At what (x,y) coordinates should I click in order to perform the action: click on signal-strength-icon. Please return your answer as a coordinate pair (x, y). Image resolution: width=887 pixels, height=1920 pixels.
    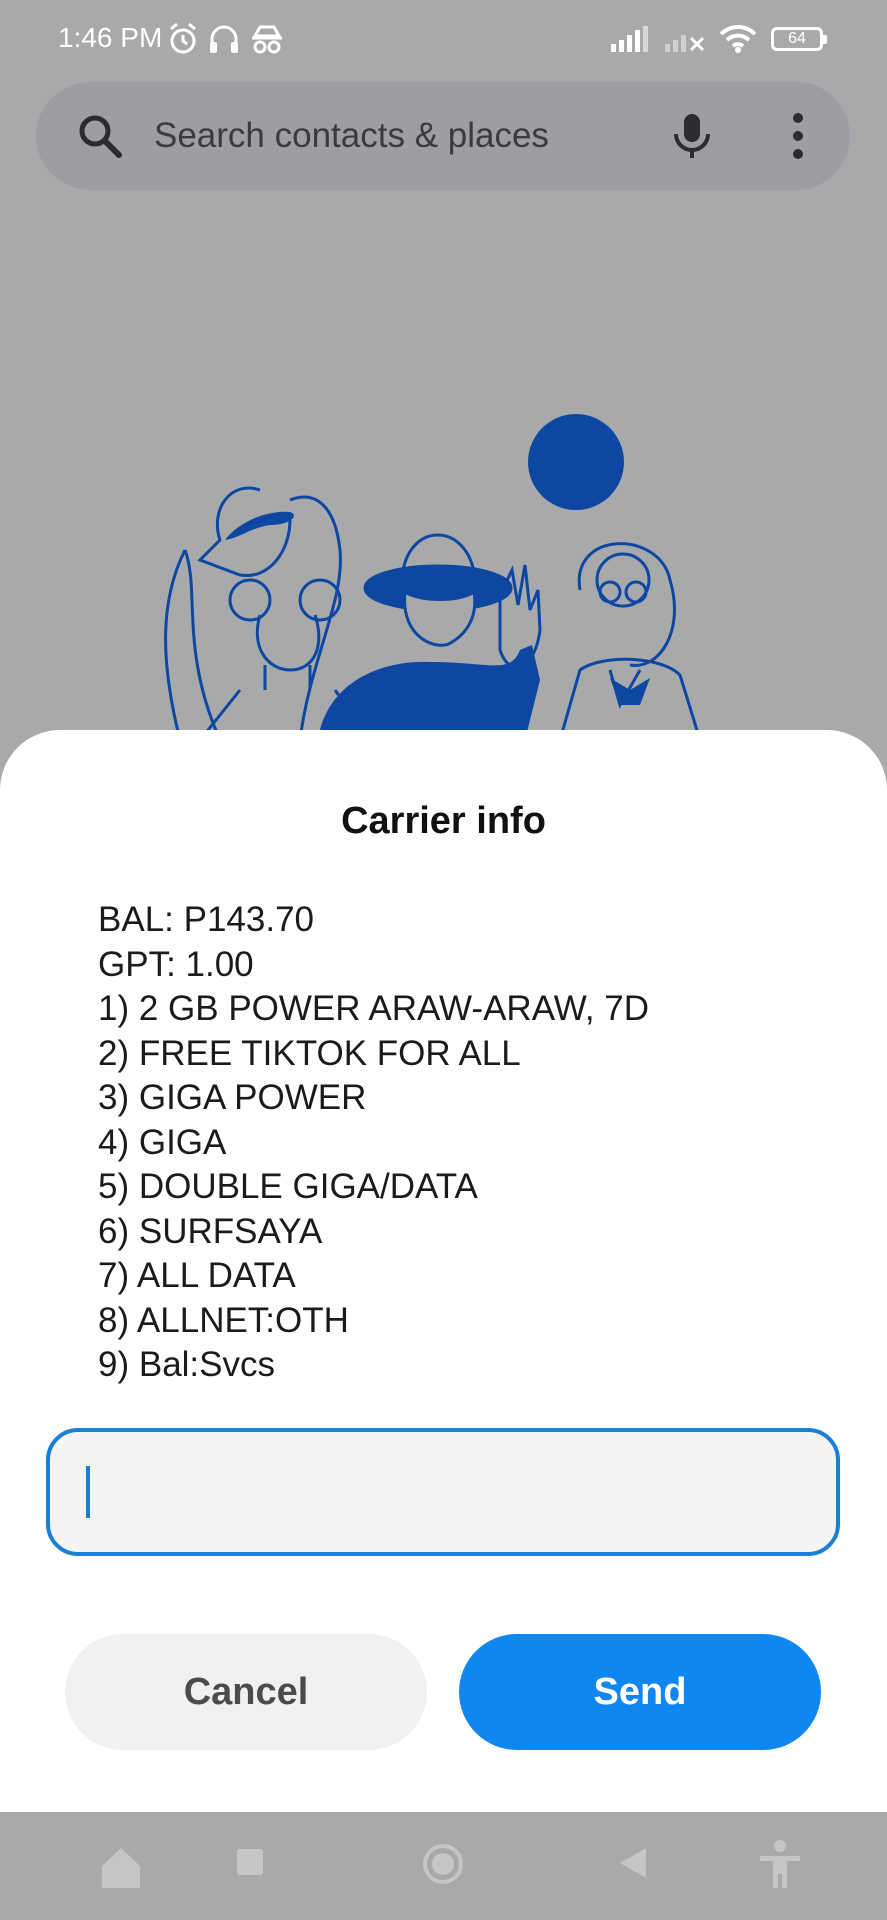
    Looking at the image, I should click on (629, 39).